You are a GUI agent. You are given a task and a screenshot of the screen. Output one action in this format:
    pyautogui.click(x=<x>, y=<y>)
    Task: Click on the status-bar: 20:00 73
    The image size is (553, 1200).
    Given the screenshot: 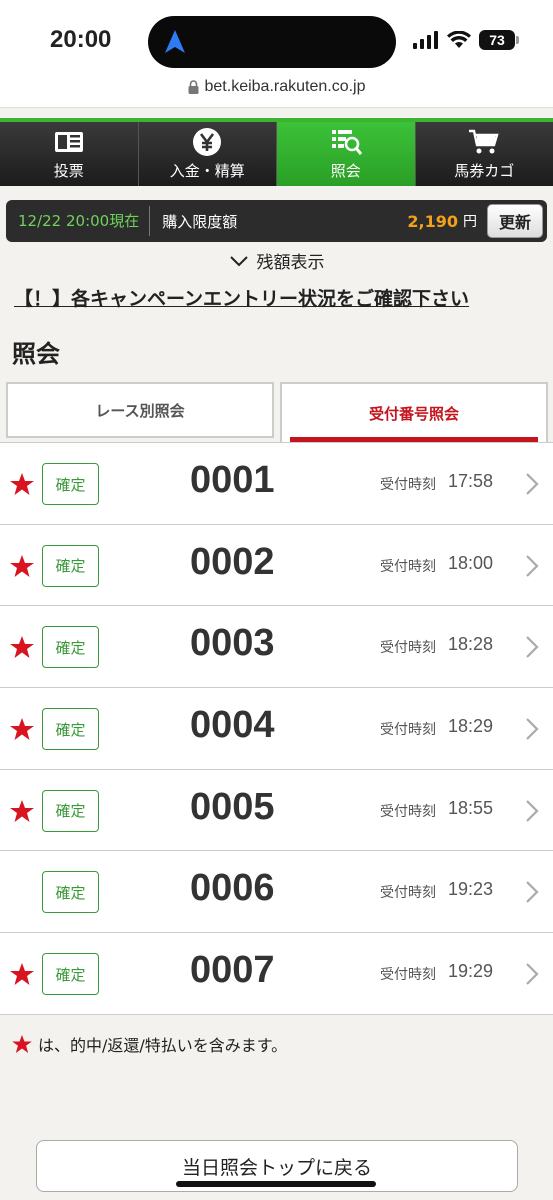 What is the action you would take?
    pyautogui.click(x=276, y=38)
    